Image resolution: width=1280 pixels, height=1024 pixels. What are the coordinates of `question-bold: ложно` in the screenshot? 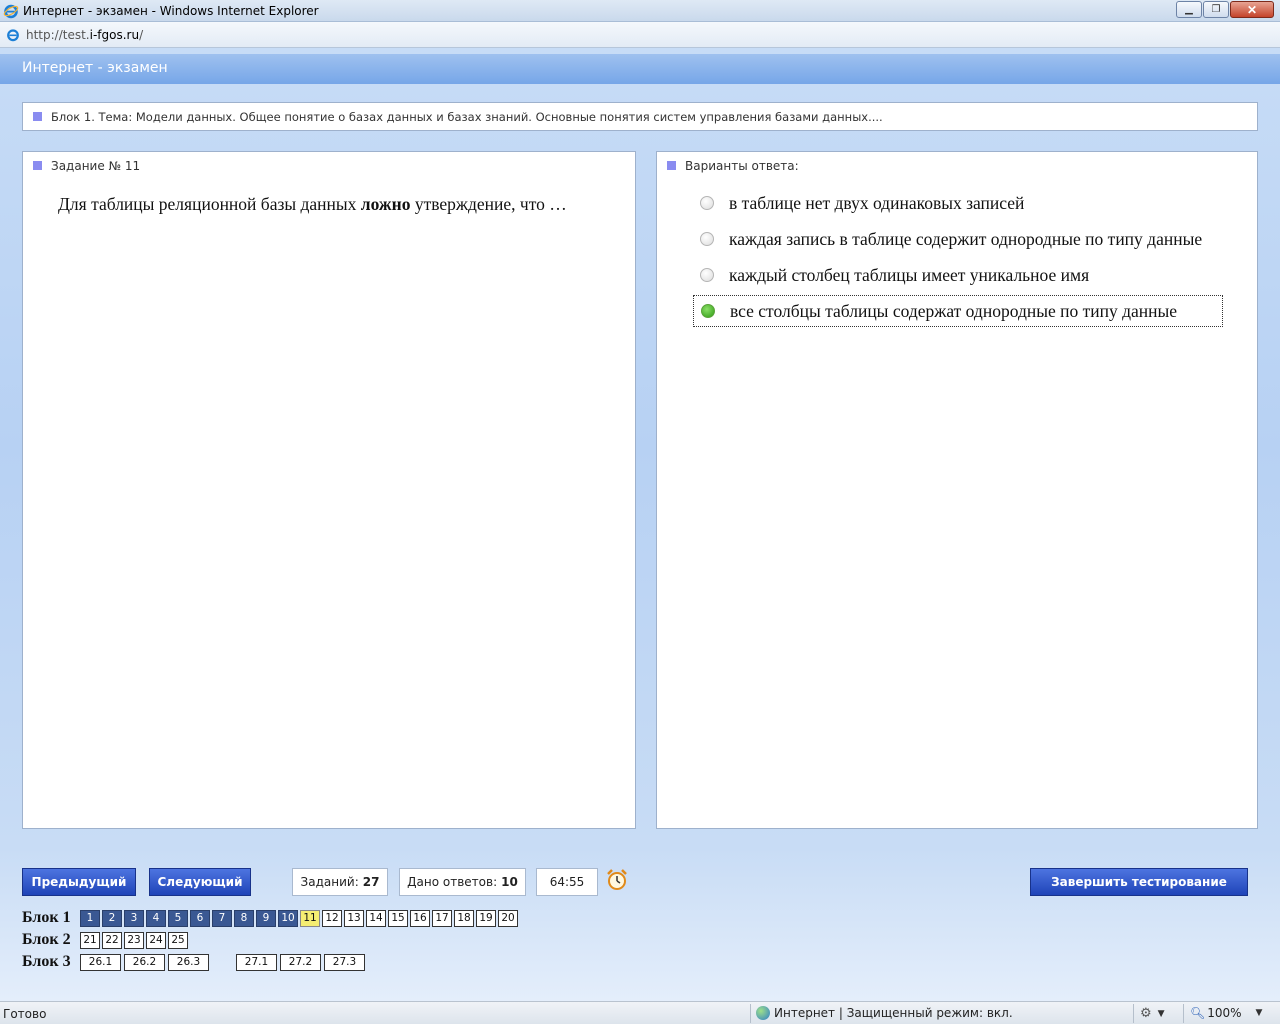 It's located at (385, 204).